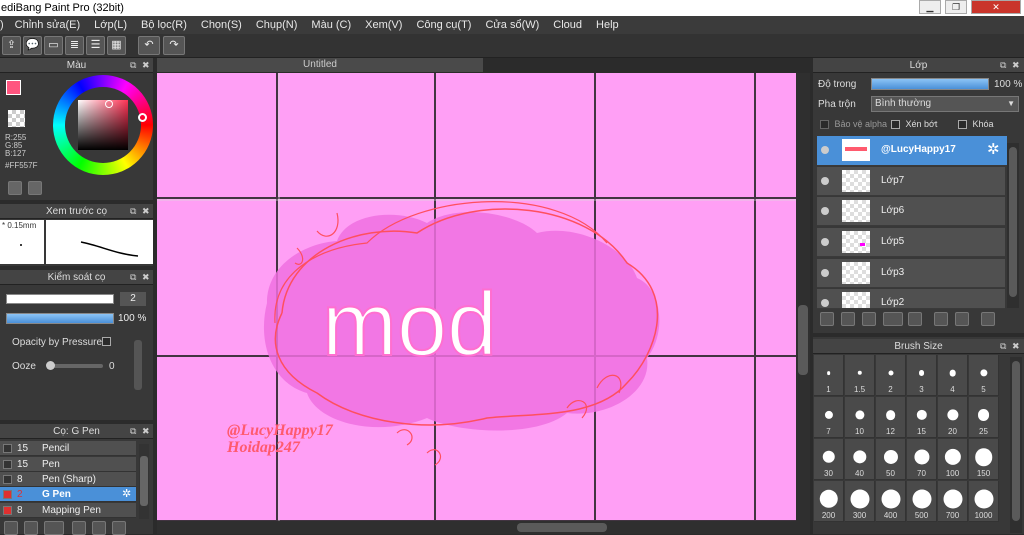 The height and width of the screenshot is (535, 1024). I want to click on clipping-option: Xén bớt, so click(914, 124).